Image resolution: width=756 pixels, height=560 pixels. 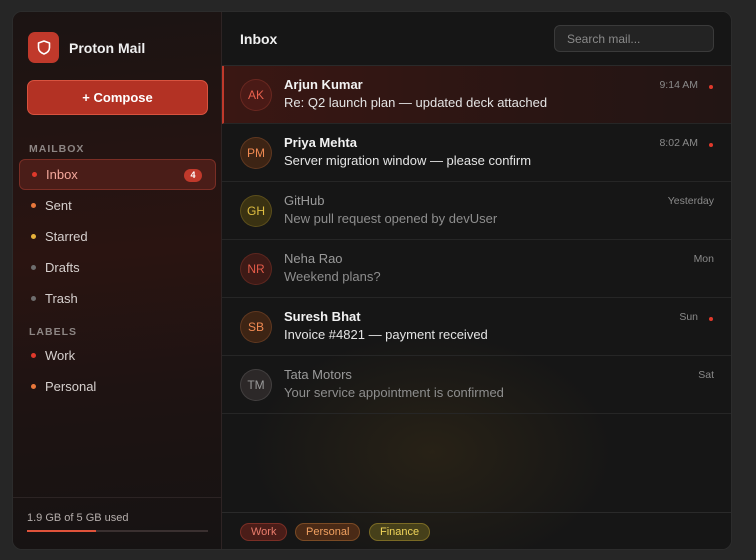 I want to click on message-sender: Tata Motors, so click(x=318, y=374).